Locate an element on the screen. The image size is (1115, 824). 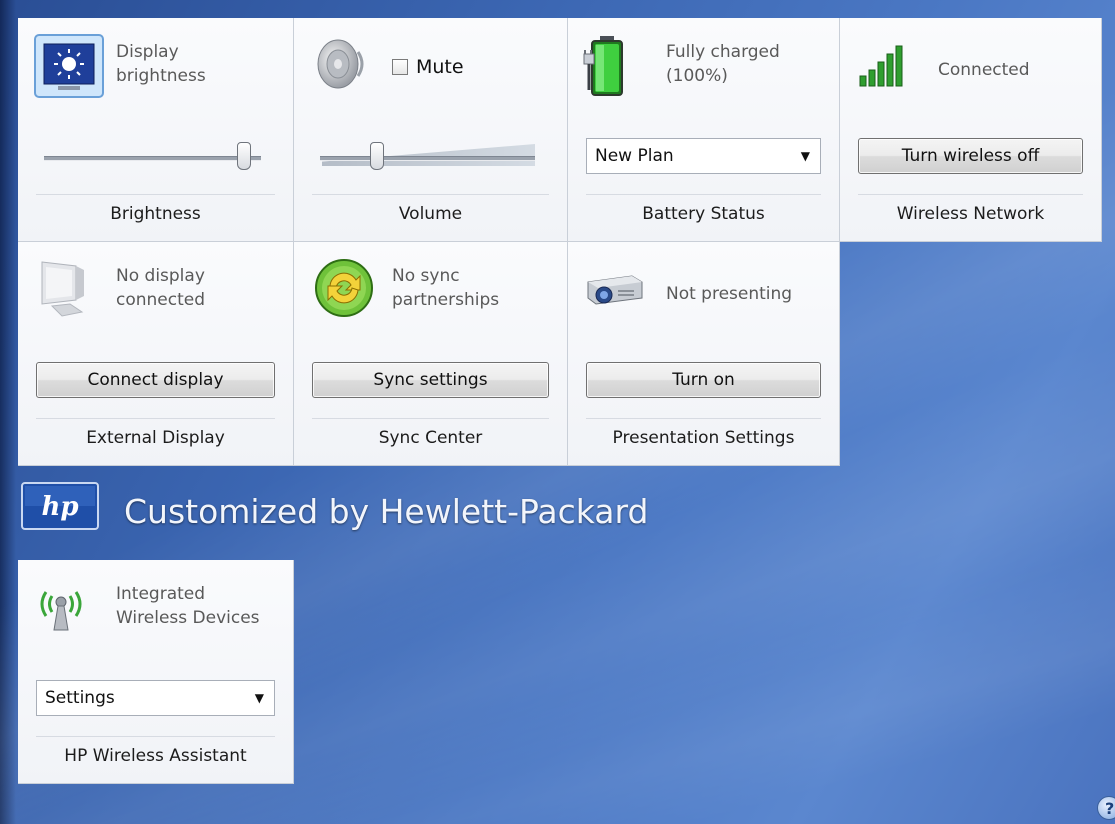
mute-checkbox: Mute is located at coordinates (428, 67).